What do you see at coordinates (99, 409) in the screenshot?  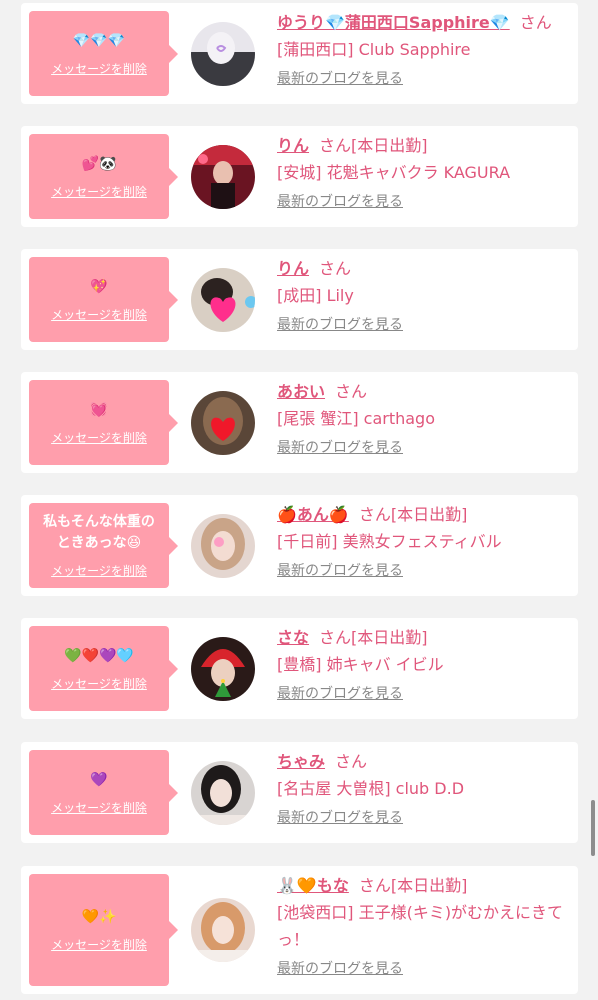 I see `message-text: 💓` at bounding box center [99, 409].